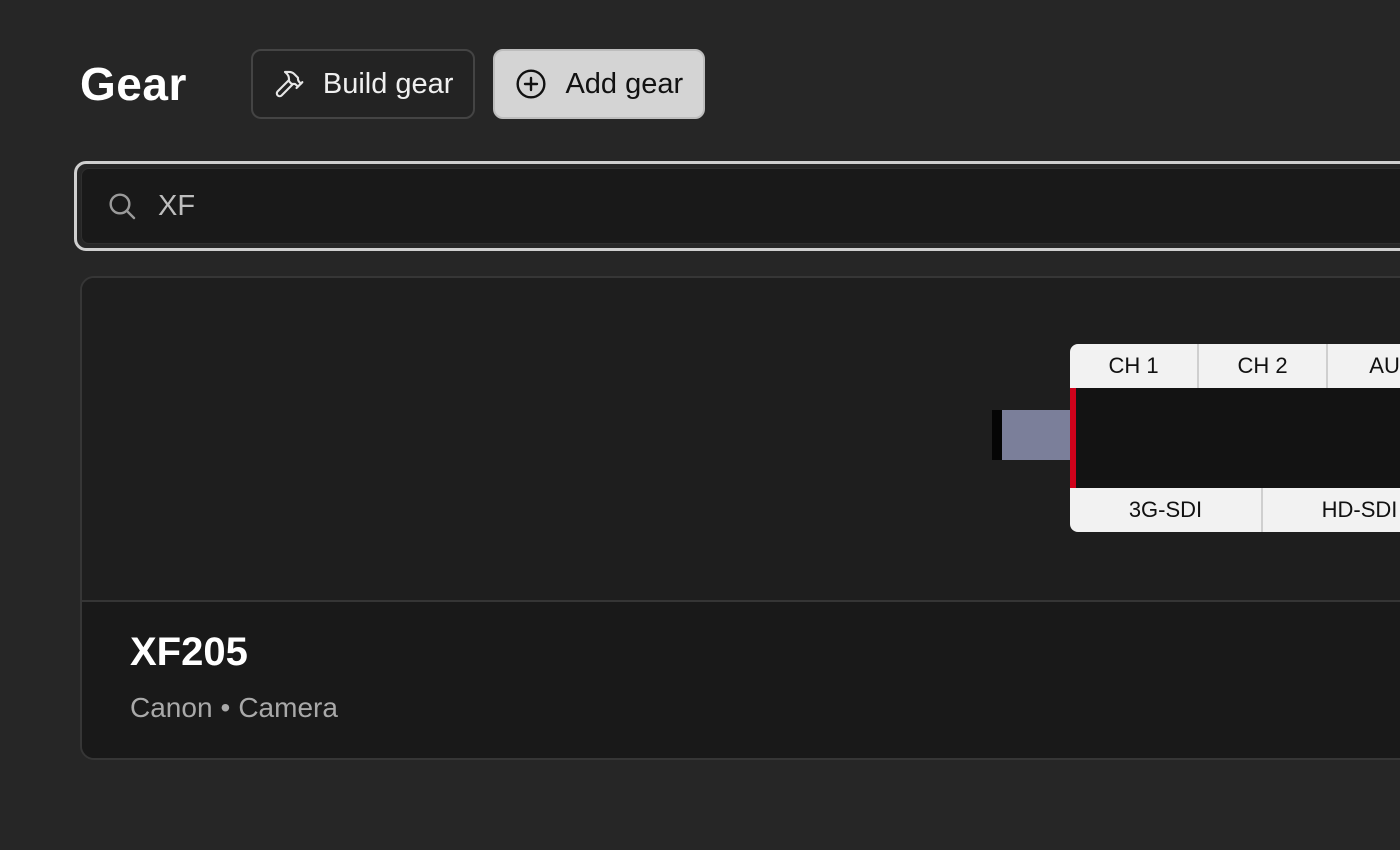 This screenshot has width=1400, height=850. I want to click on add-gear-label: Add gear, so click(624, 83).